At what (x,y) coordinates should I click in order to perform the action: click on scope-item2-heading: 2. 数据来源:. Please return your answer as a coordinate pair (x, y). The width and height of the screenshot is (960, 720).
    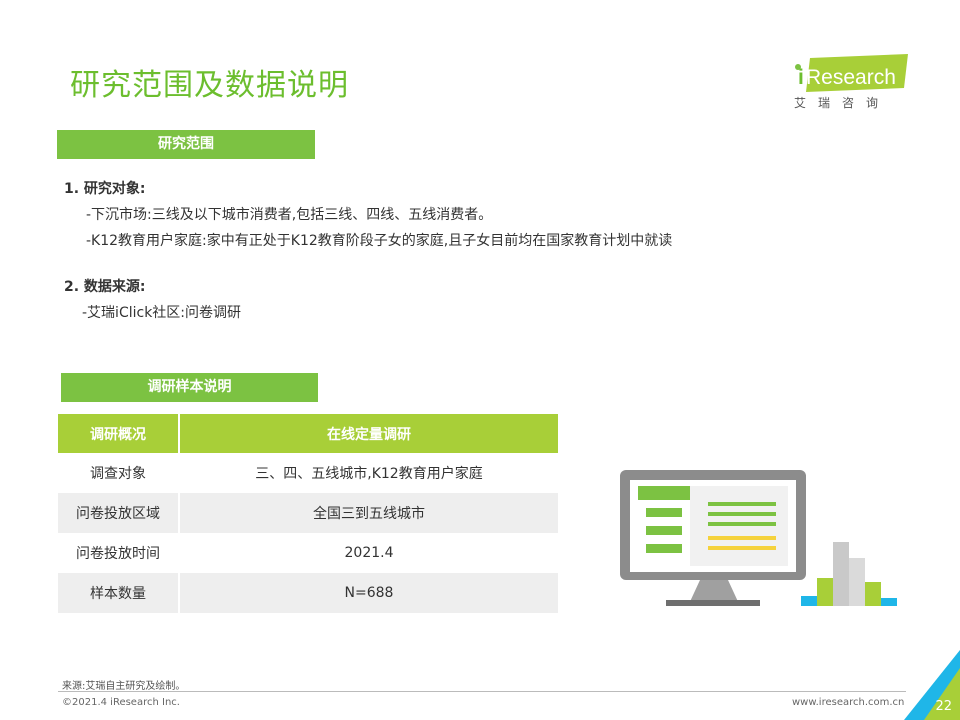
    Looking at the image, I should click on (105, 287).